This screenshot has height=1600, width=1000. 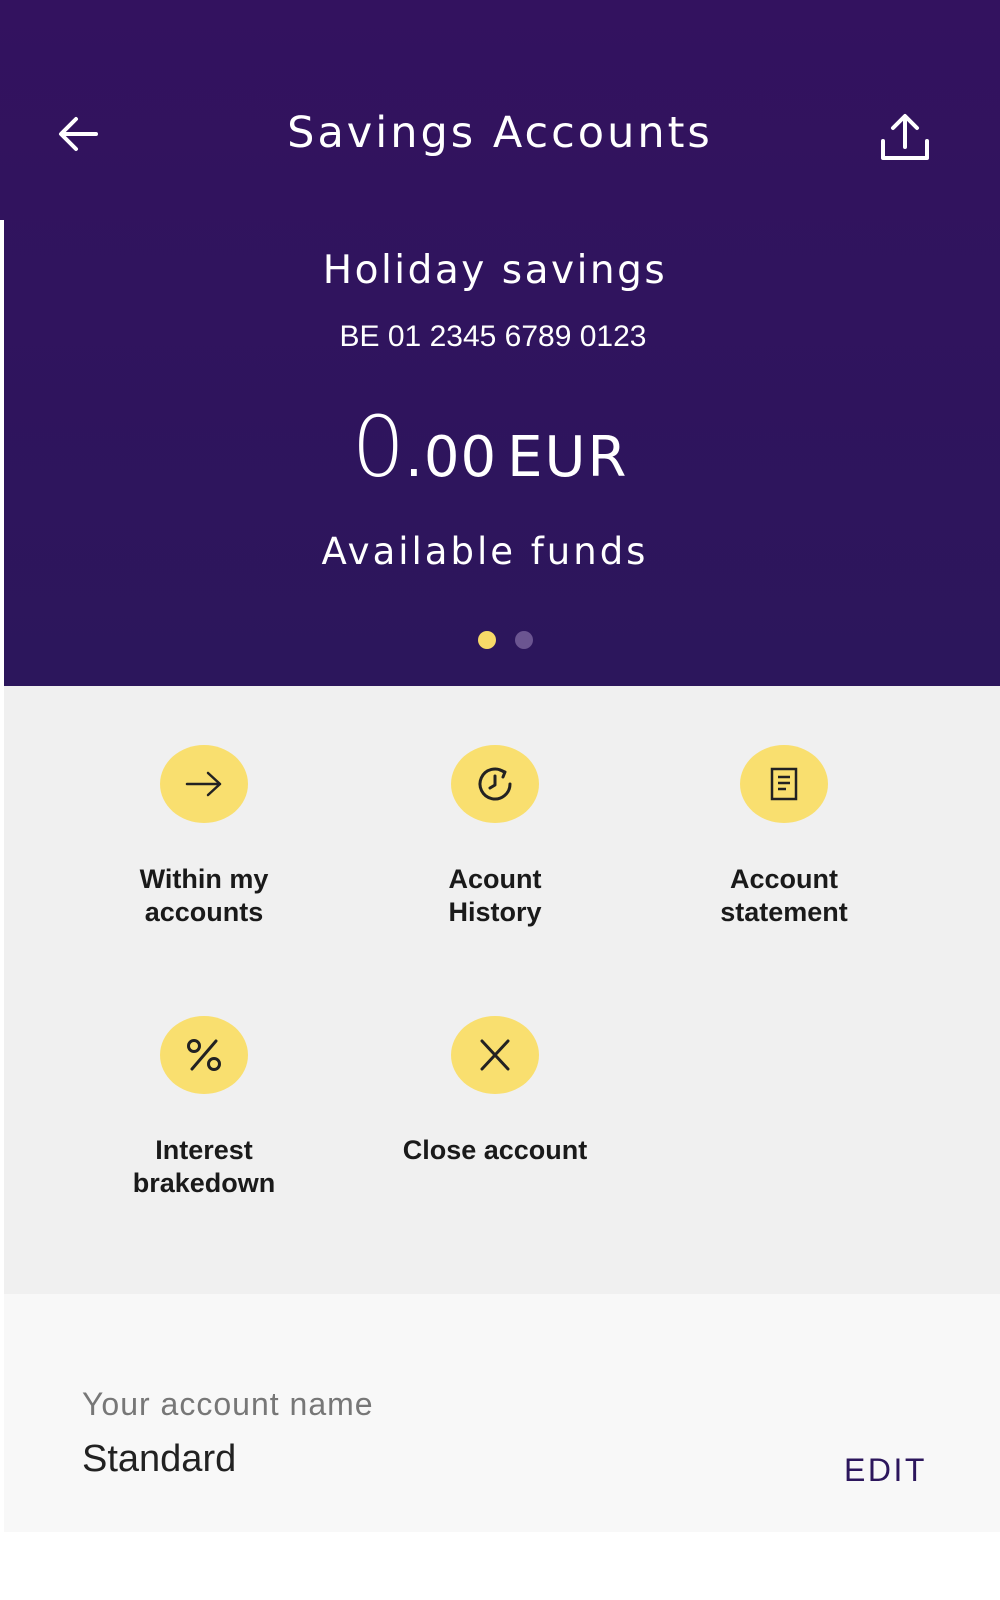 What do you see at coordinates (568, 457) in the screenshot?
I see `balance-currency: EUR` at bounding box center [568, 457].